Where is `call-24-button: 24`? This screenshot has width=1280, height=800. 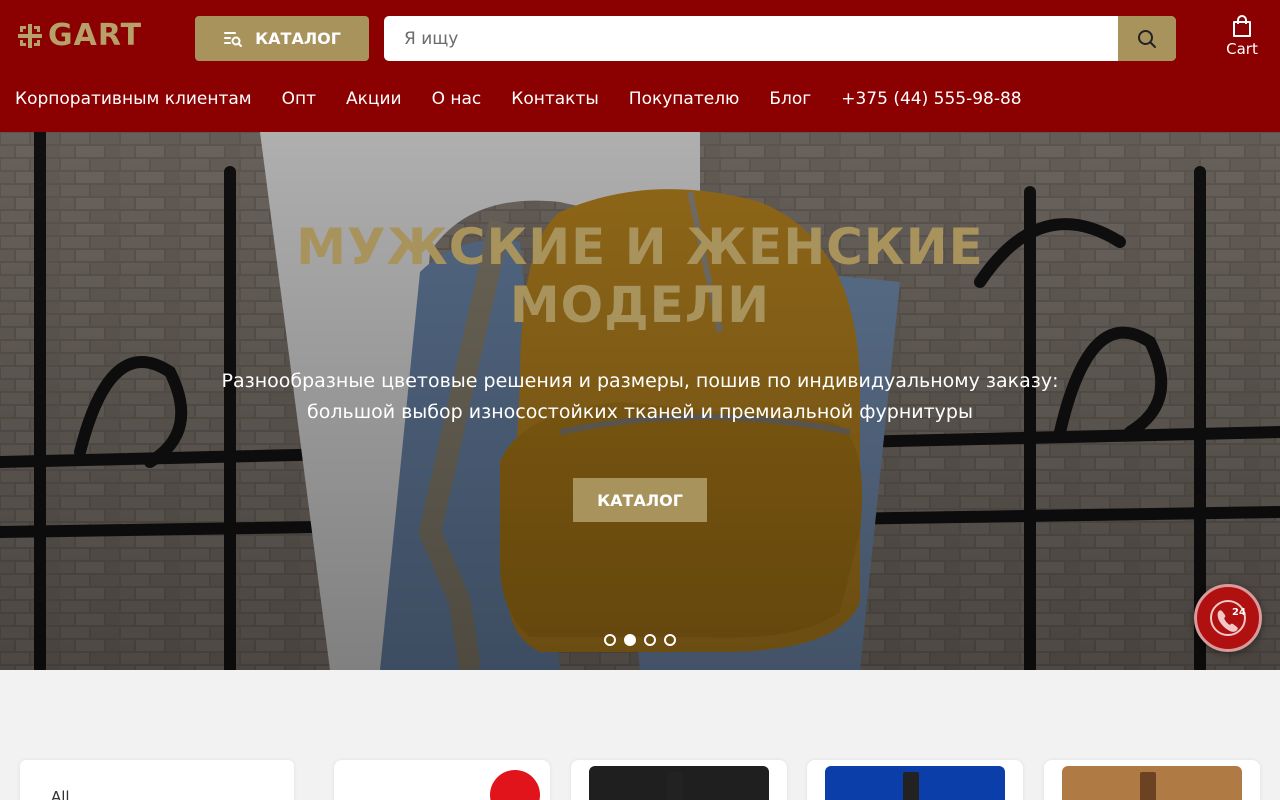
call-24-button: 24 is located at coordinates (1228, 618).